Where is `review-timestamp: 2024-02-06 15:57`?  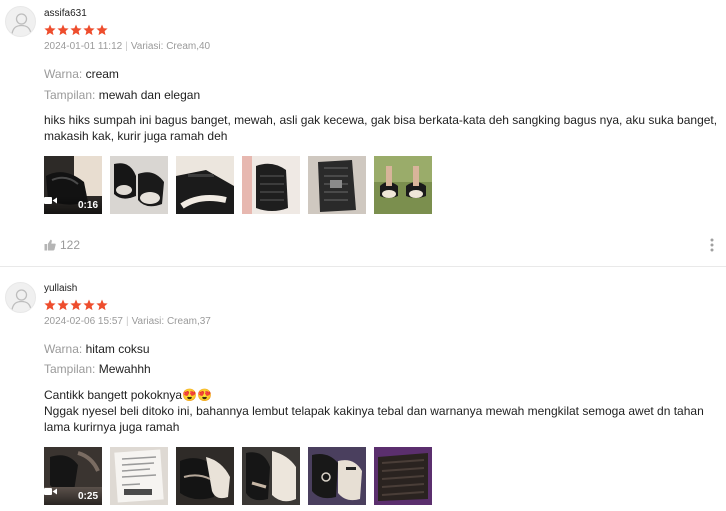 review-timestamp: 2024-02-06 15:57 is located at coordinates (83, 321).